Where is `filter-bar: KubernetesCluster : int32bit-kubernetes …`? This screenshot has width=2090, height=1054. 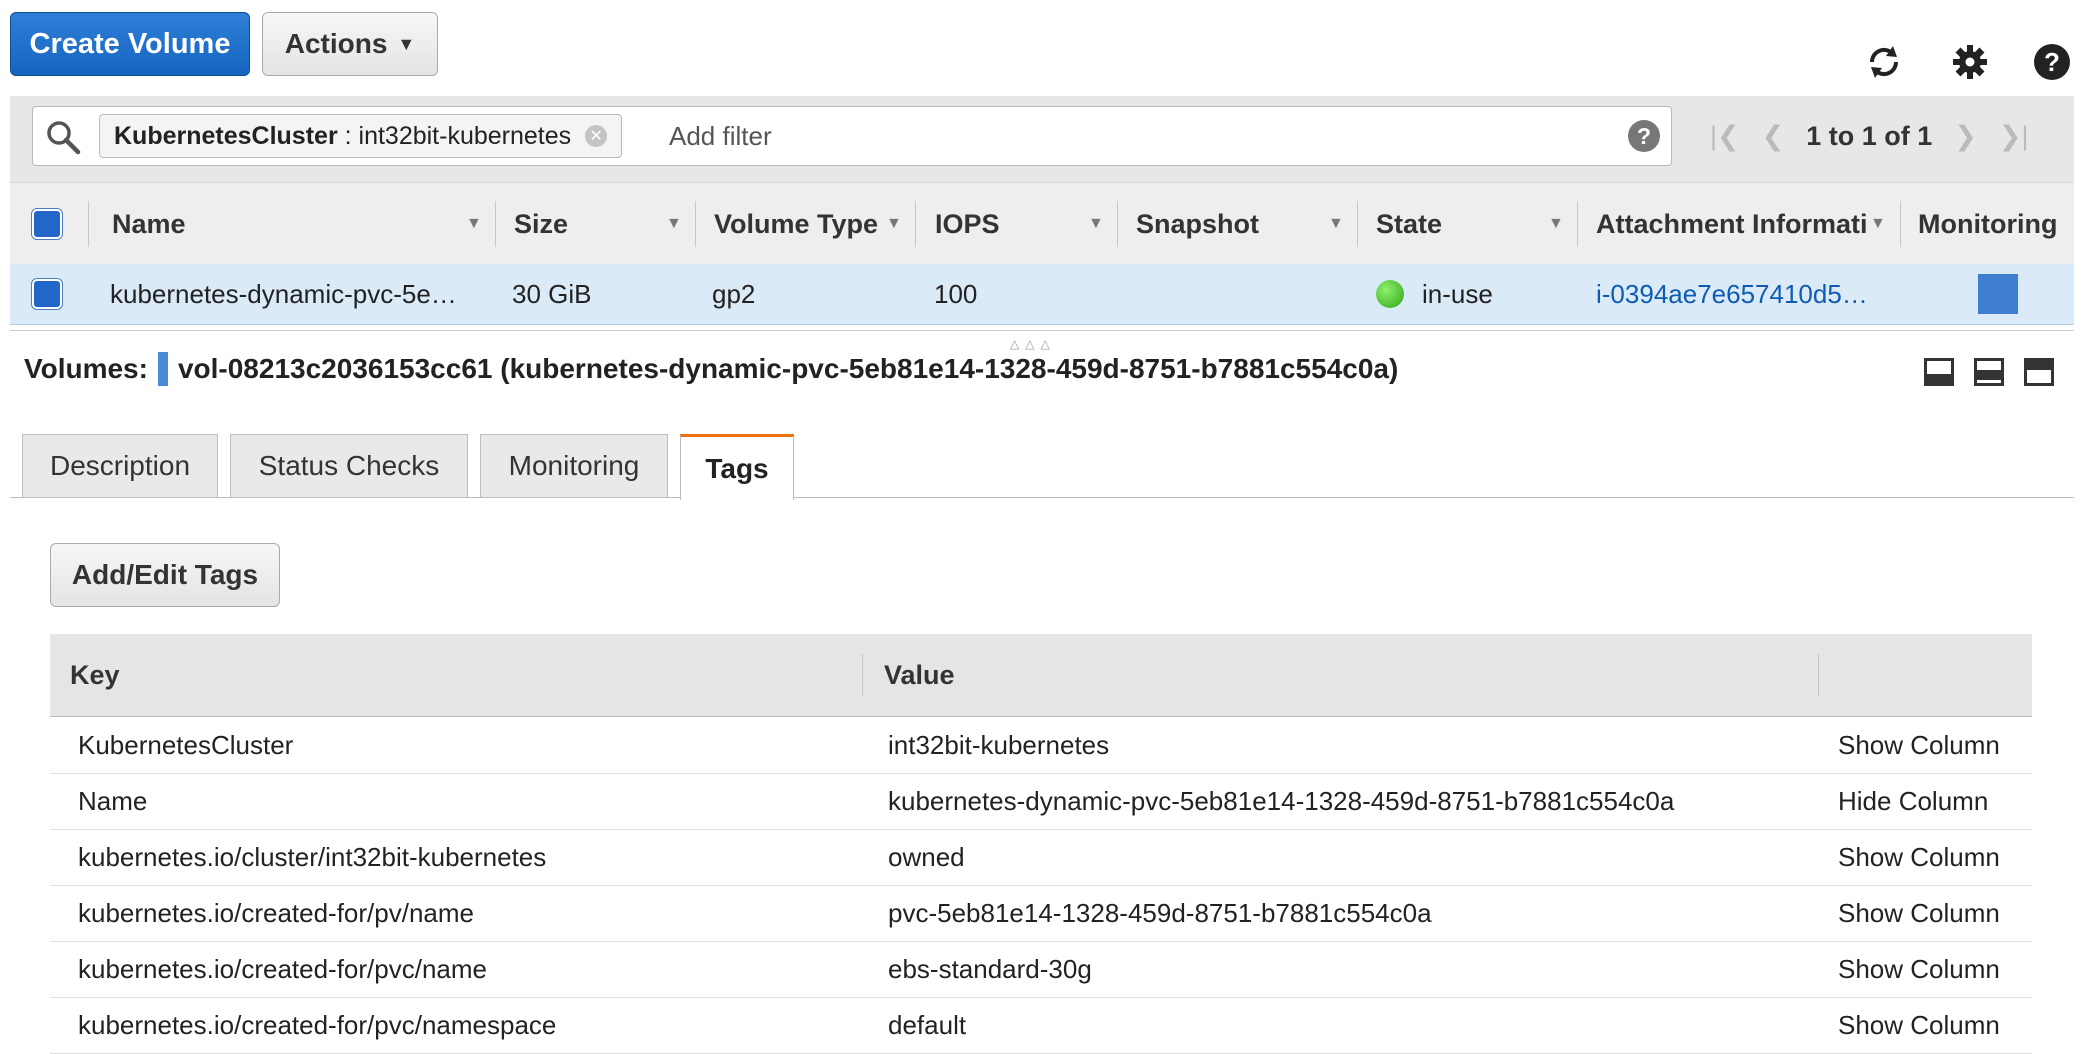 filter-bar: KubernetesCluster : int32bit-kubernetes … is located at coordinates (1042, 139).